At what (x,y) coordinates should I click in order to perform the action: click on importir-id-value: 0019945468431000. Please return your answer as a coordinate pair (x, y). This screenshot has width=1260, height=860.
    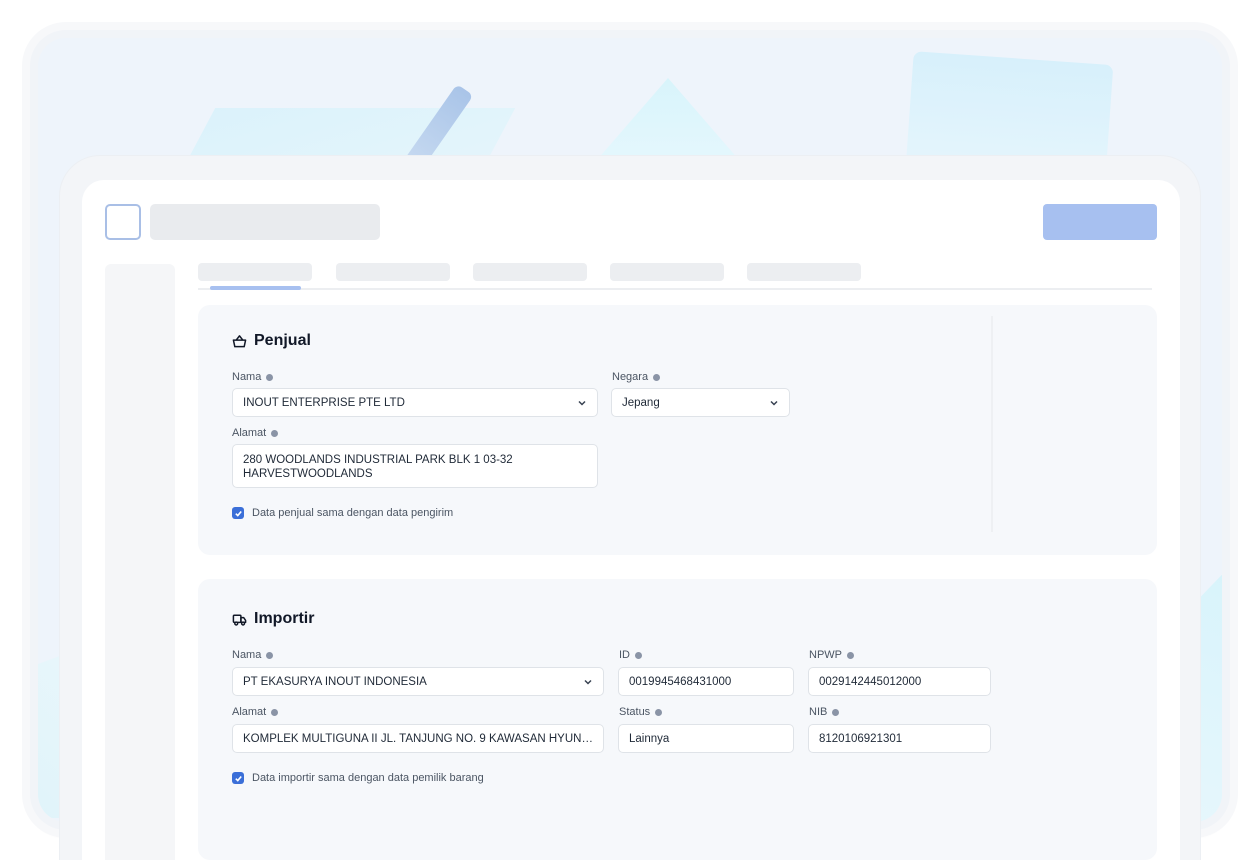
    Looking at the image, I should click on (680, 681).